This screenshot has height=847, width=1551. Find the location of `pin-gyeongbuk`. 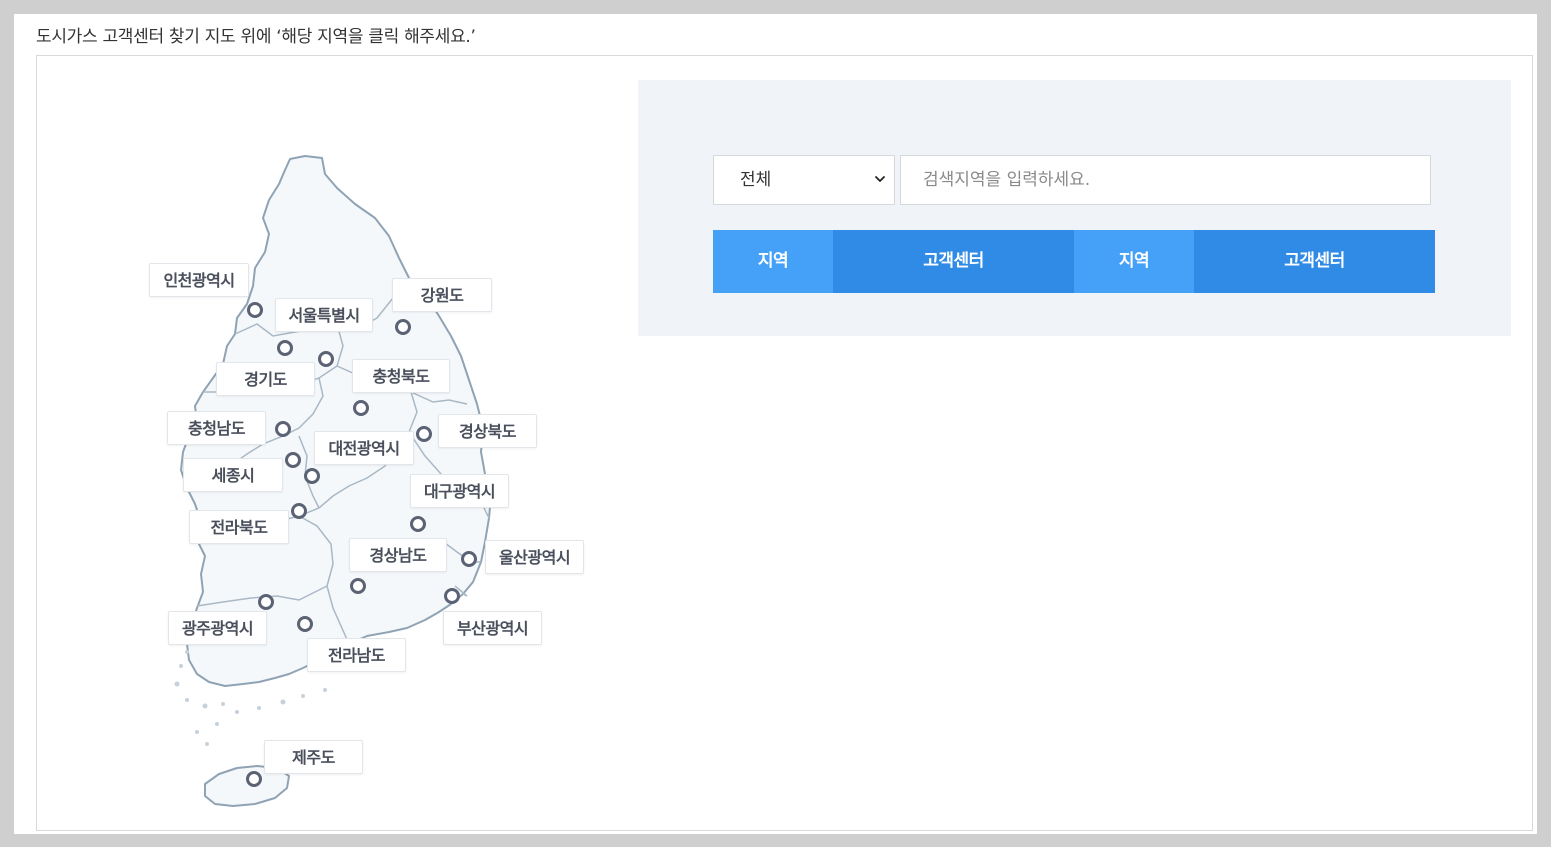

pin-gyeongbuk is located at coordinates (424, 434).